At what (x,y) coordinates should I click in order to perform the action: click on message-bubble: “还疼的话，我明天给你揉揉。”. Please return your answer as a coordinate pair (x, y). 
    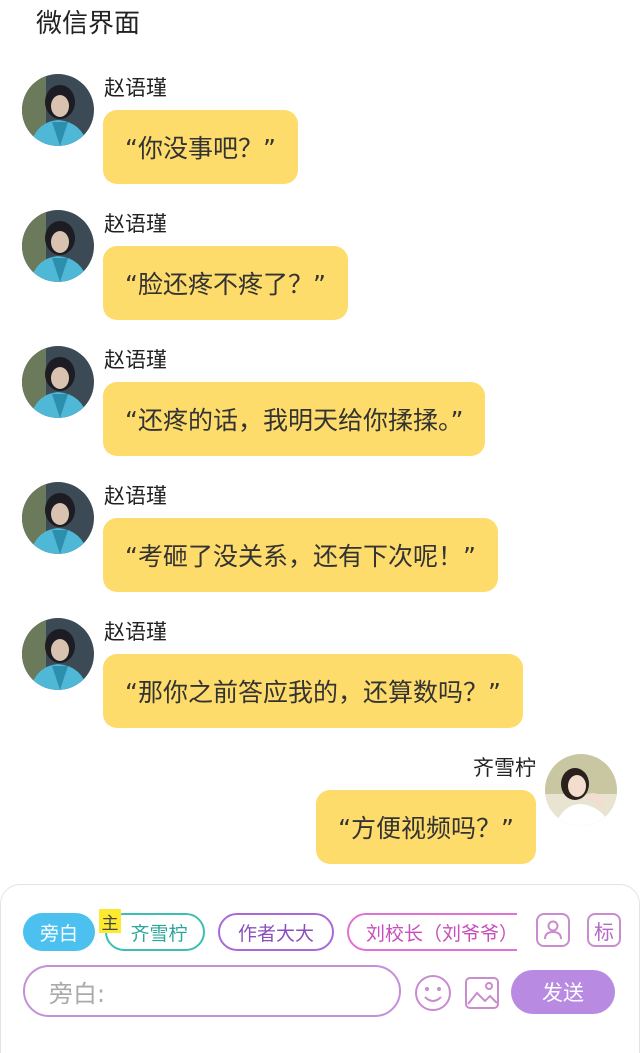
    Looking at the image, I should click on (294, 419).